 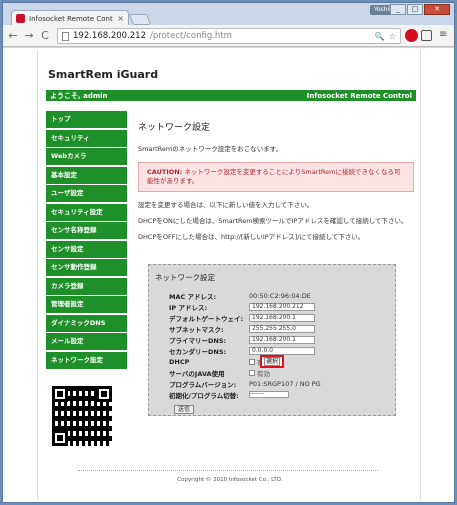 I want to click on sidebar-item-webcam: Webカメラ, so click(x=86, y=156).